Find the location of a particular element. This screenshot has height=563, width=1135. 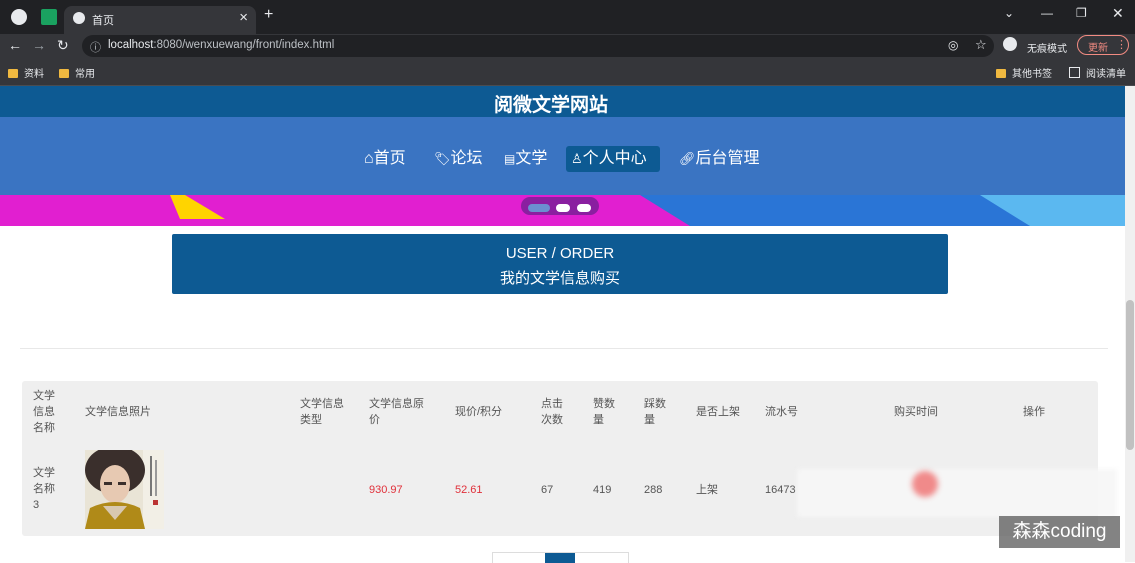

table-header: 操作 is located at coordinates (1034, 412).